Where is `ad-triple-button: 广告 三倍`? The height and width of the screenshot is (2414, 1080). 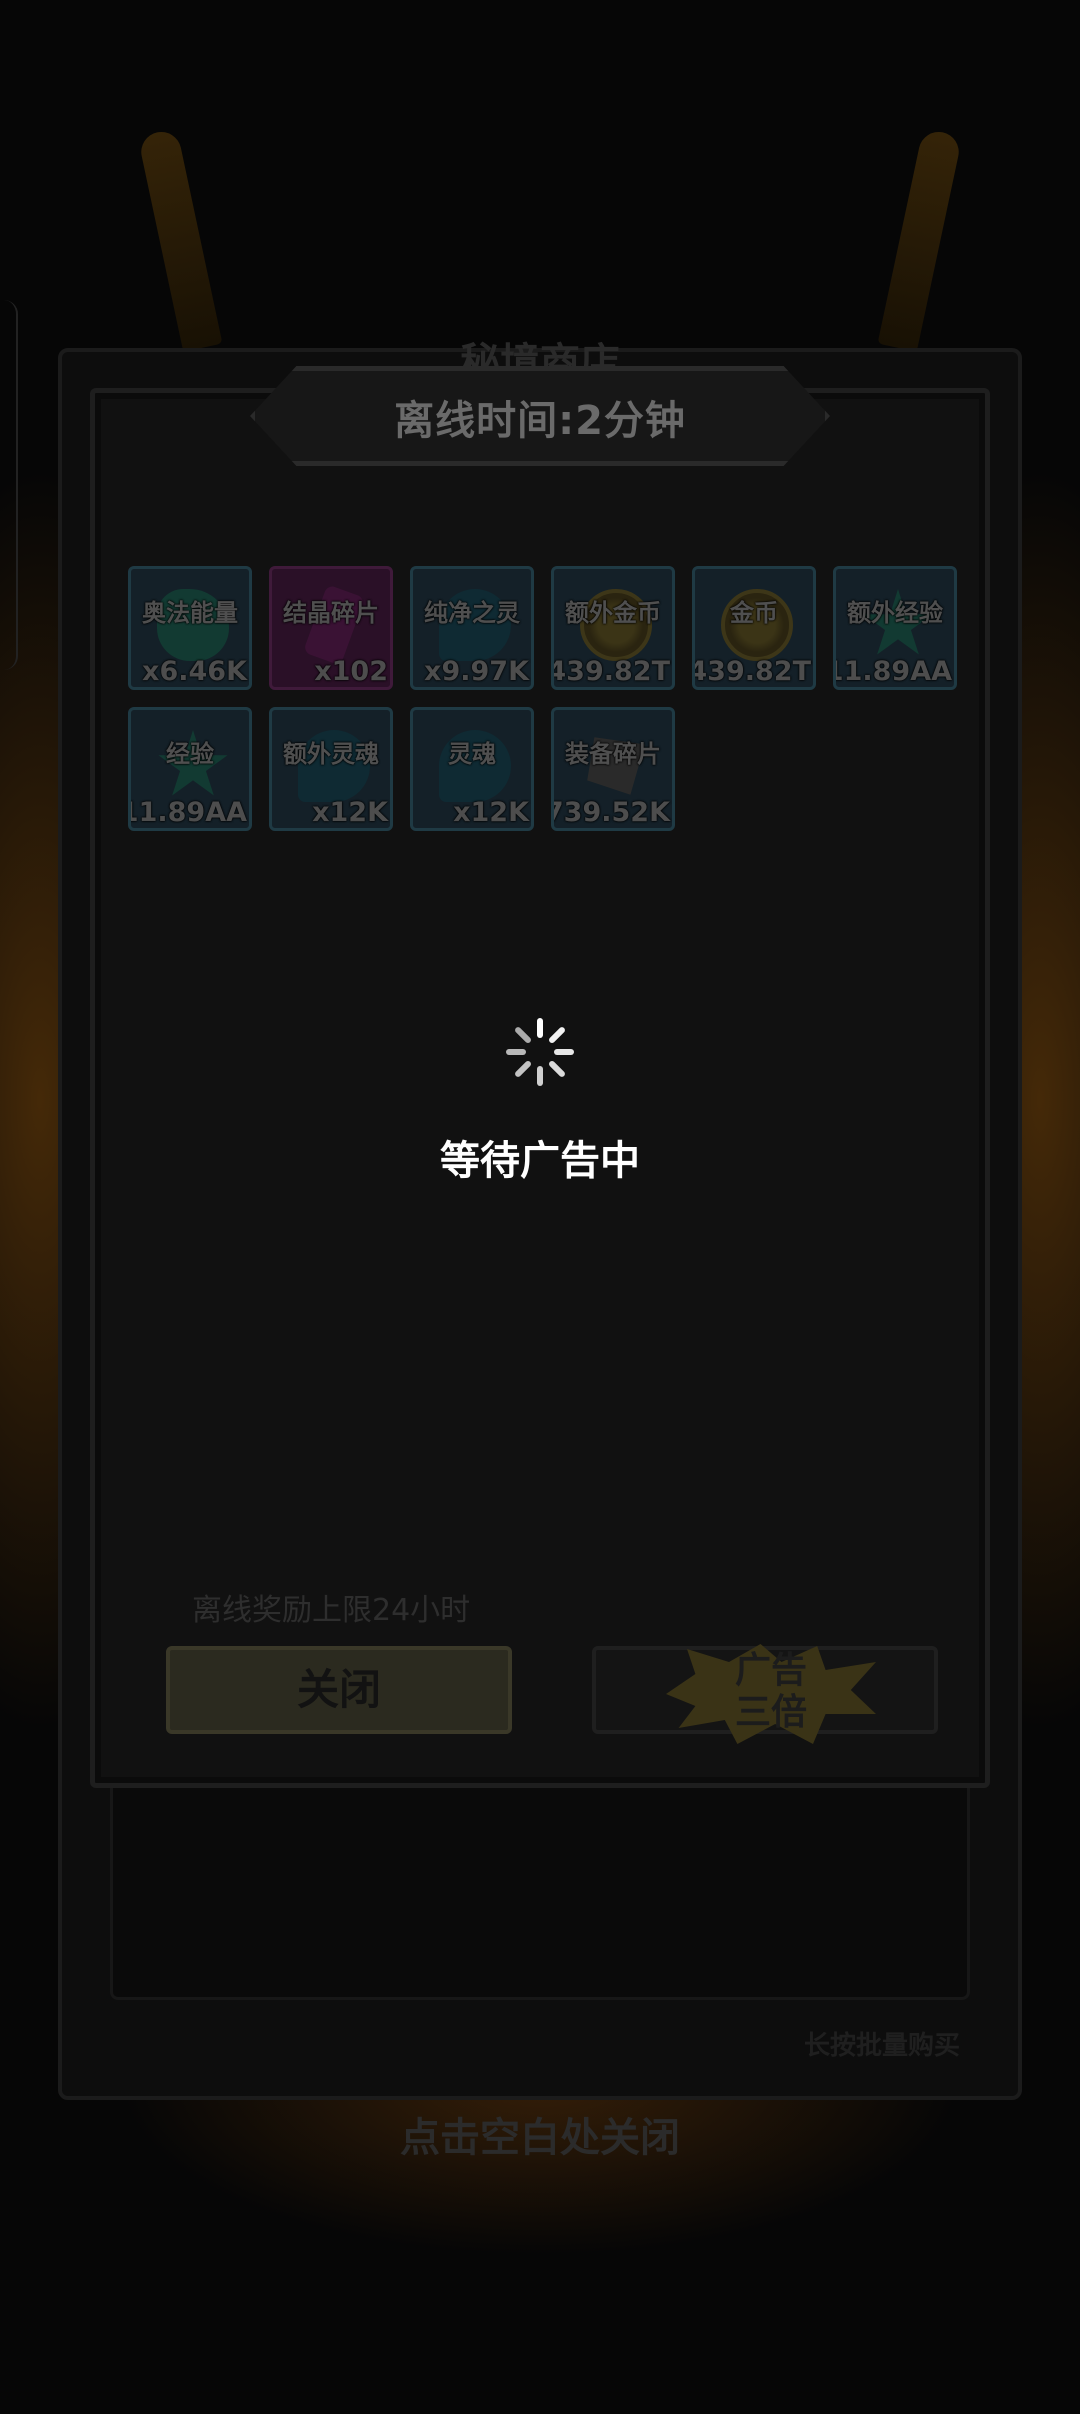
ad-triple-button: 广告 三倍 is located at coordinates (765, 1694).